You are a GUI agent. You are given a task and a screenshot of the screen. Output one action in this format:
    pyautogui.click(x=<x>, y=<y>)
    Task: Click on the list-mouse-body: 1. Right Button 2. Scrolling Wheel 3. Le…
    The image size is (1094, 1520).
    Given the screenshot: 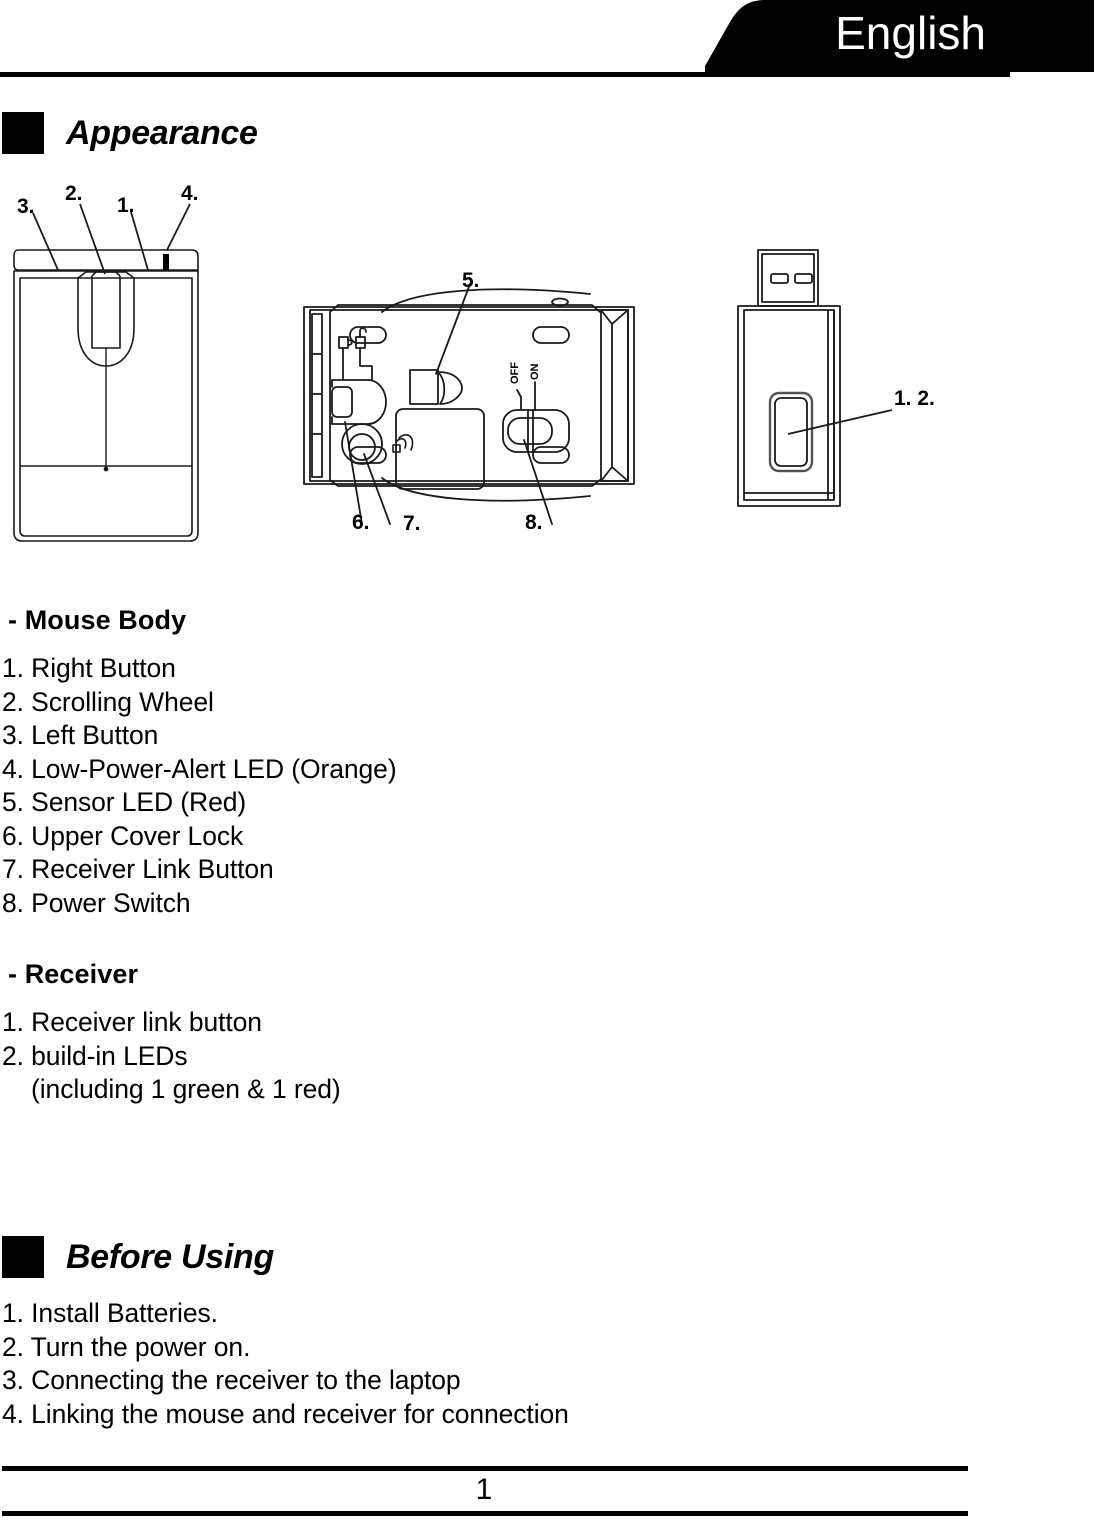 What is the action you would take?
    pyautogui.click(x=199, y=786)
    